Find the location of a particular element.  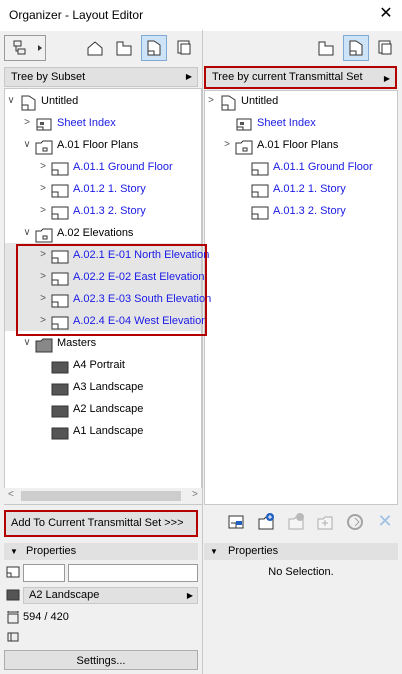

left-tree-item: > A.01.3 2. Story is located at coordinates (133, 211).